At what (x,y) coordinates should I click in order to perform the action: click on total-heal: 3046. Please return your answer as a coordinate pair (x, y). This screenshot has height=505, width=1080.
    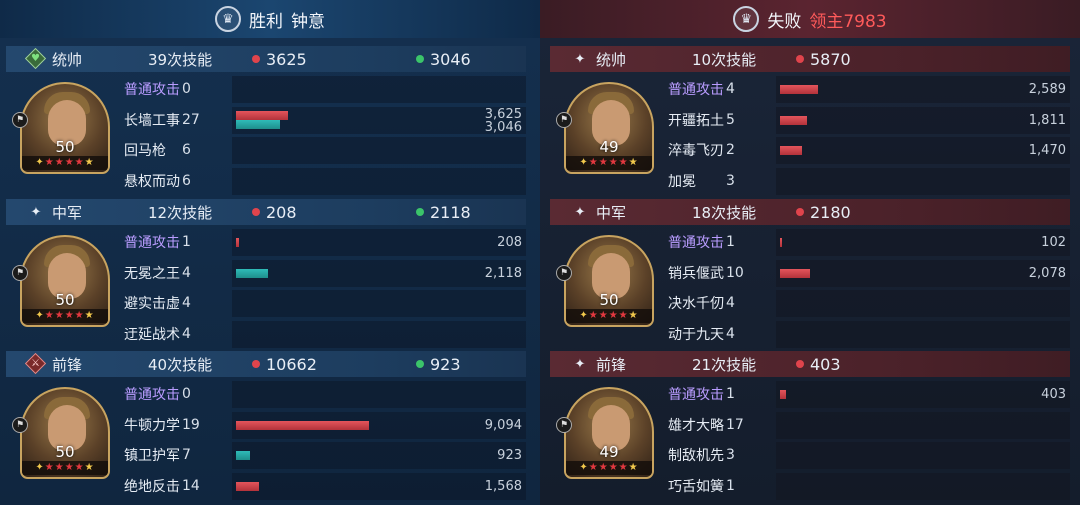
    Looking at the image, I should click on (450, 59).